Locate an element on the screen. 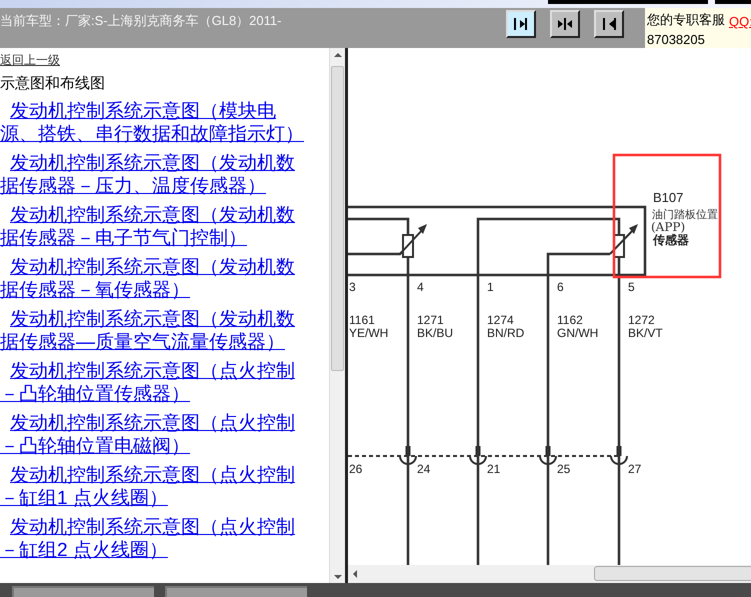 Image resolution: width=751 pixels, height=597 pixels. circuit-number: 1162 is located at coordinates (570, 320).